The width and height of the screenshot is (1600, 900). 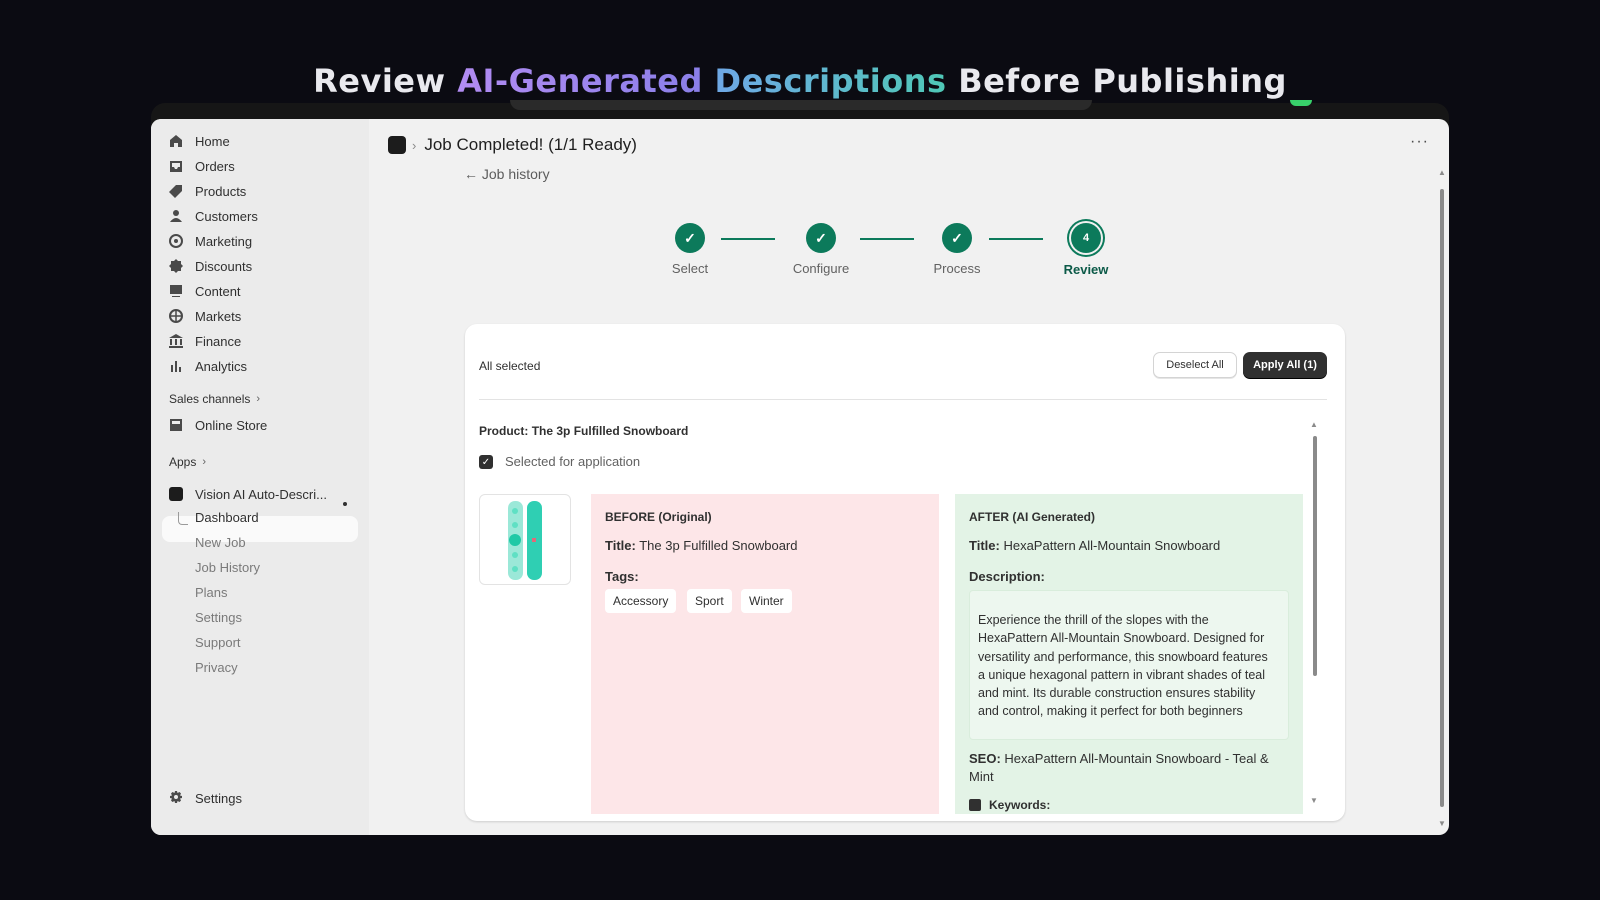 I want to click on sidebar-item-content: Content, so click(x=205, y=291).